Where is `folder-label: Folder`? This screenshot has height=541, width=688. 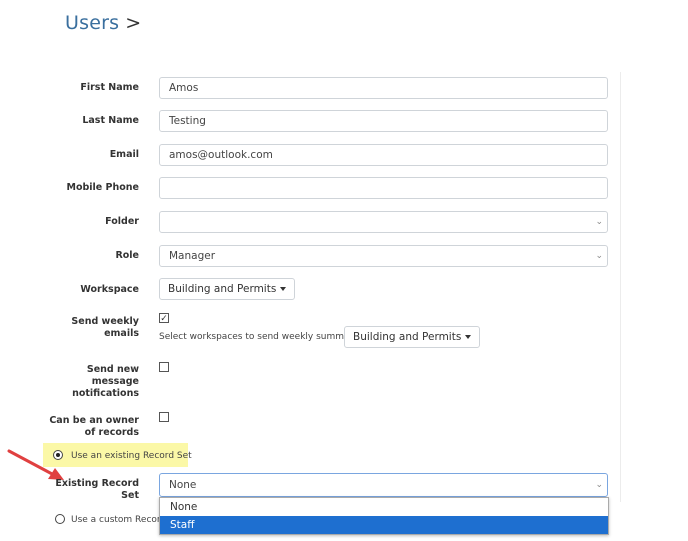 folder-label: Folder is located at coordinates (122, 221).